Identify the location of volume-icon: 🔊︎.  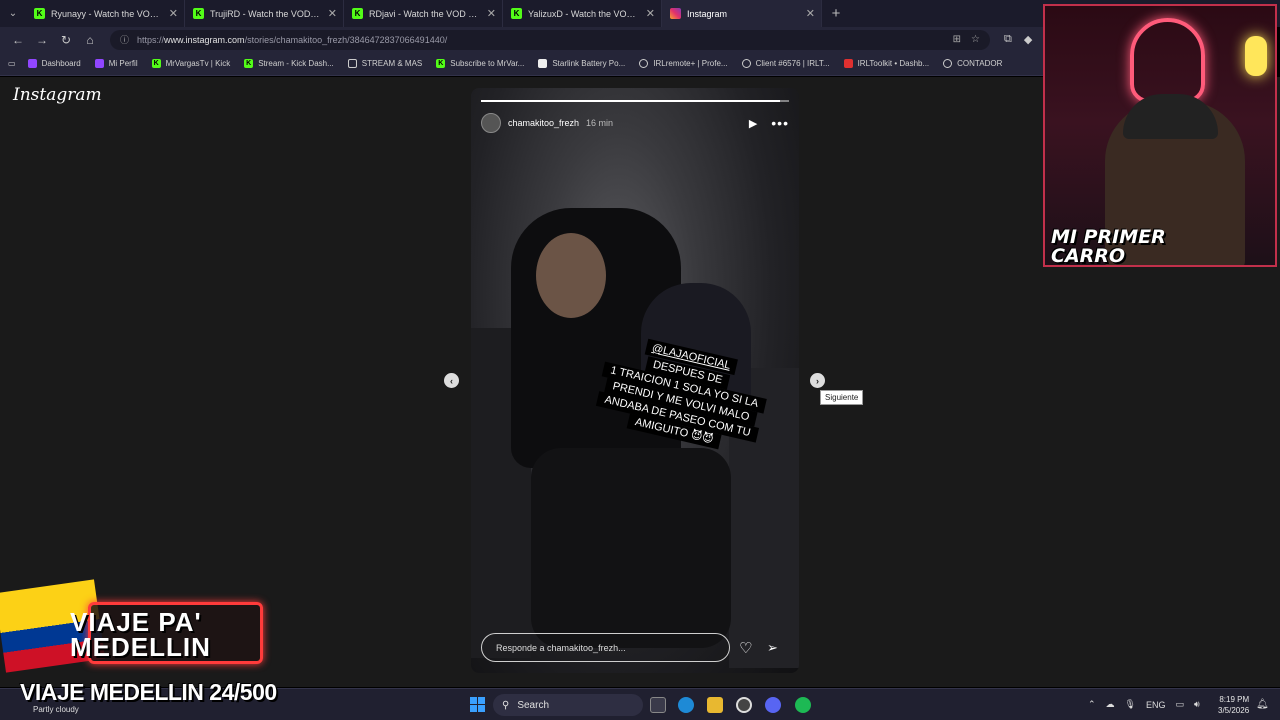
(1197, 704).